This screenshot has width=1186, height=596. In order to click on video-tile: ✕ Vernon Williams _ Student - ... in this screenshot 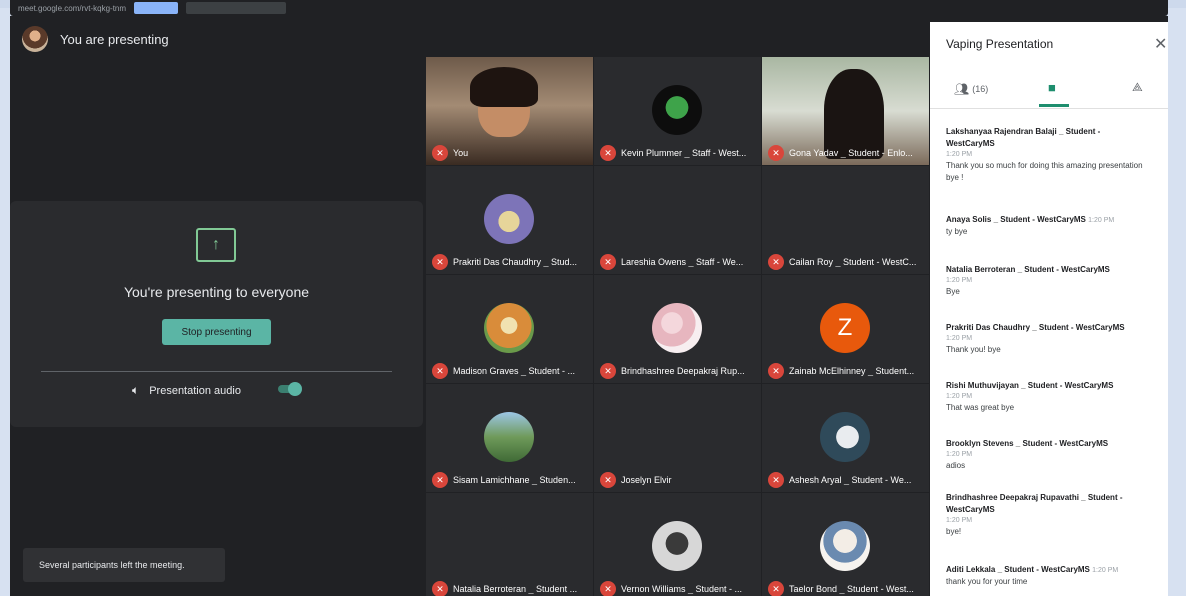, I will do `click(677, 544)`.